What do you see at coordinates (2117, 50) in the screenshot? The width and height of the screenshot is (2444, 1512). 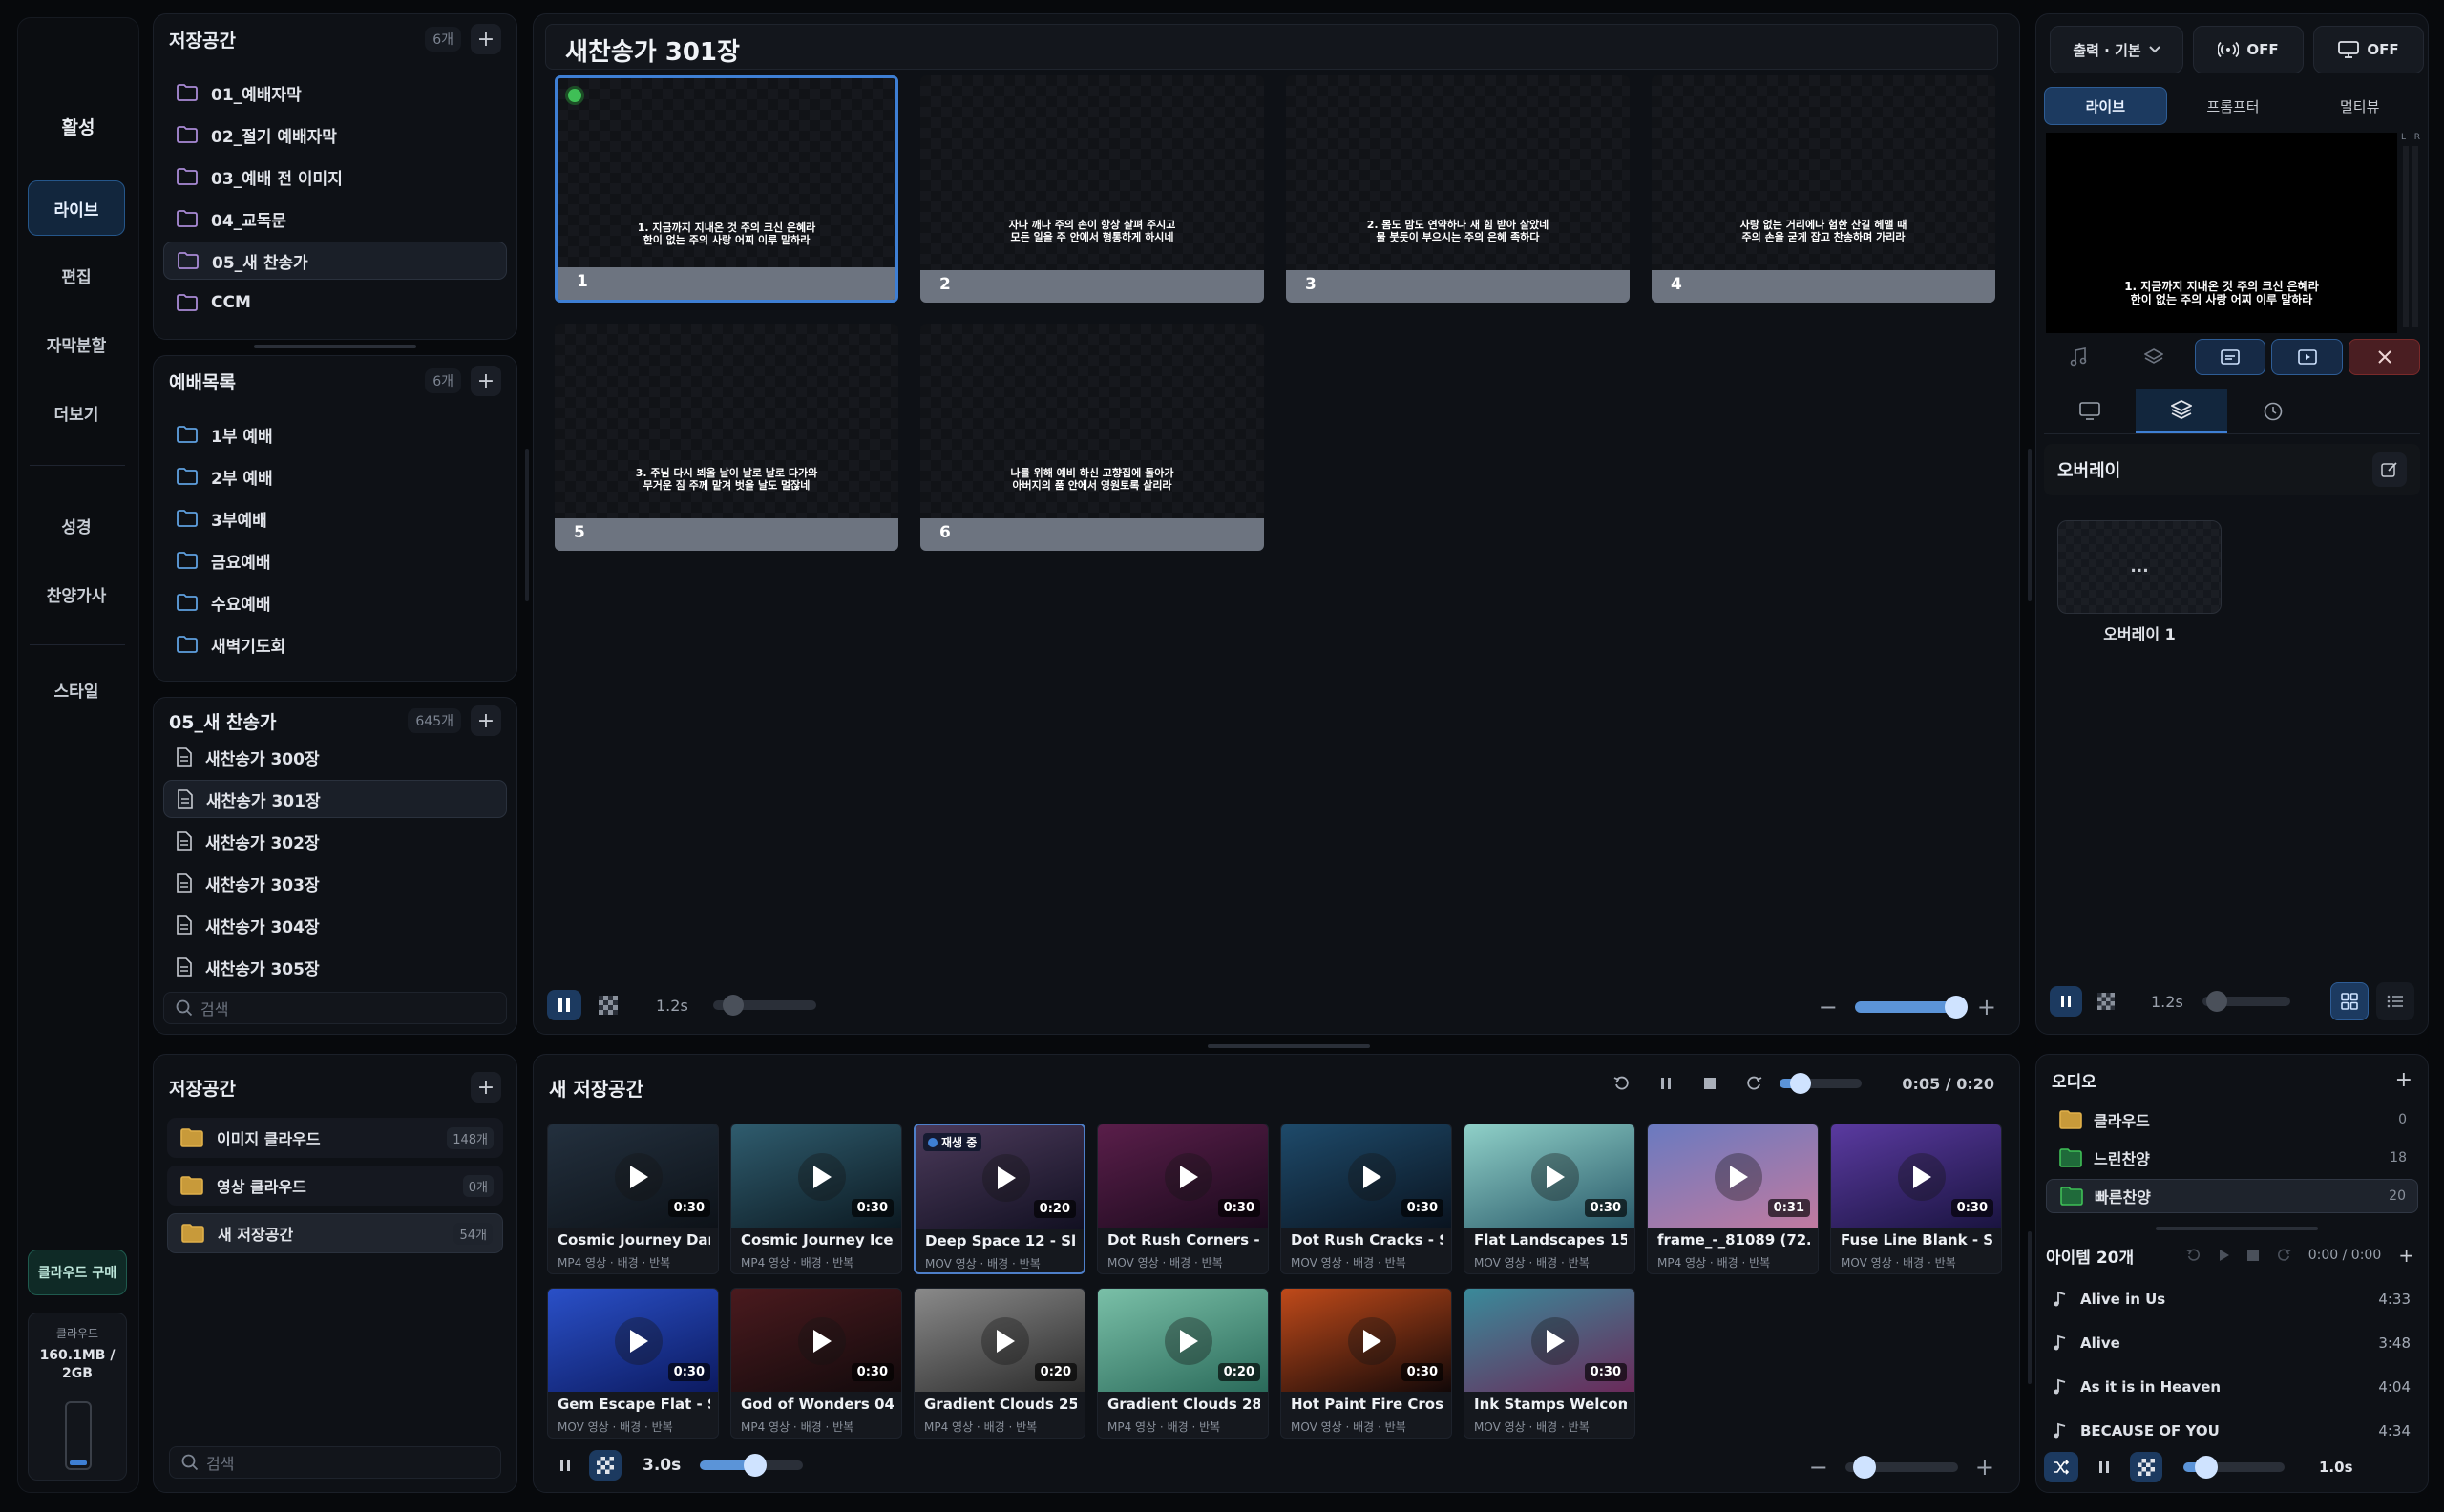 I see `output-select: 출력 · 기본` at bounding box center [2117, 50].